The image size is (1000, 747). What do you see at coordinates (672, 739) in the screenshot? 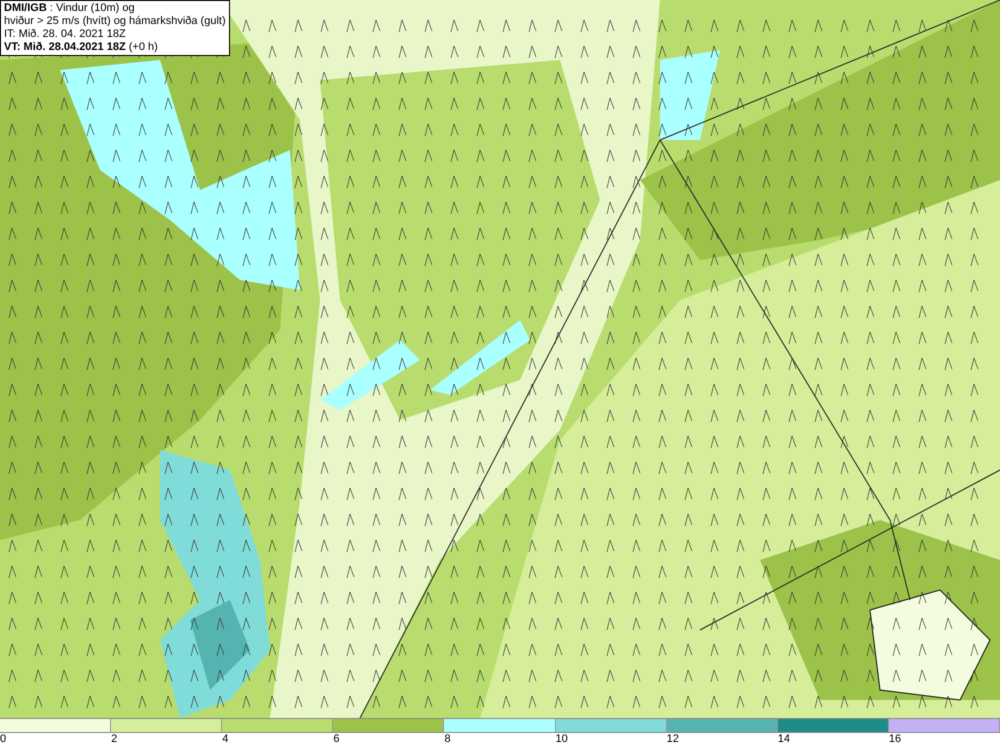
I see `legend-label: 12` at bounding box center [672, 739].